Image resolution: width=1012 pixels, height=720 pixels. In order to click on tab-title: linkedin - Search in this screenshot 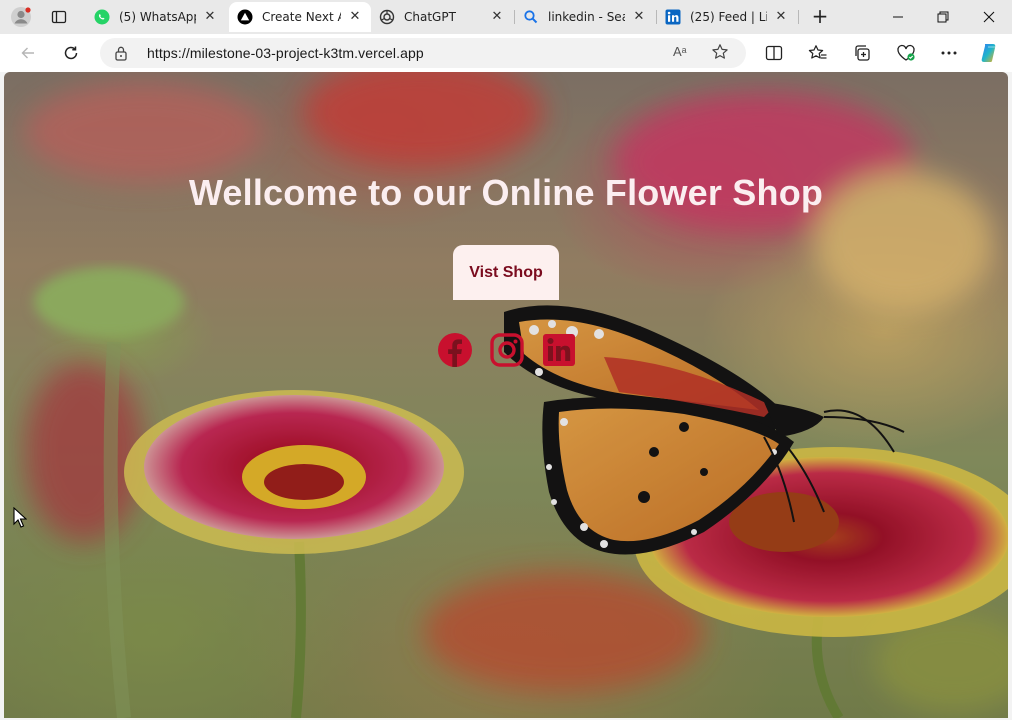, I will do `click(586, 17)`.